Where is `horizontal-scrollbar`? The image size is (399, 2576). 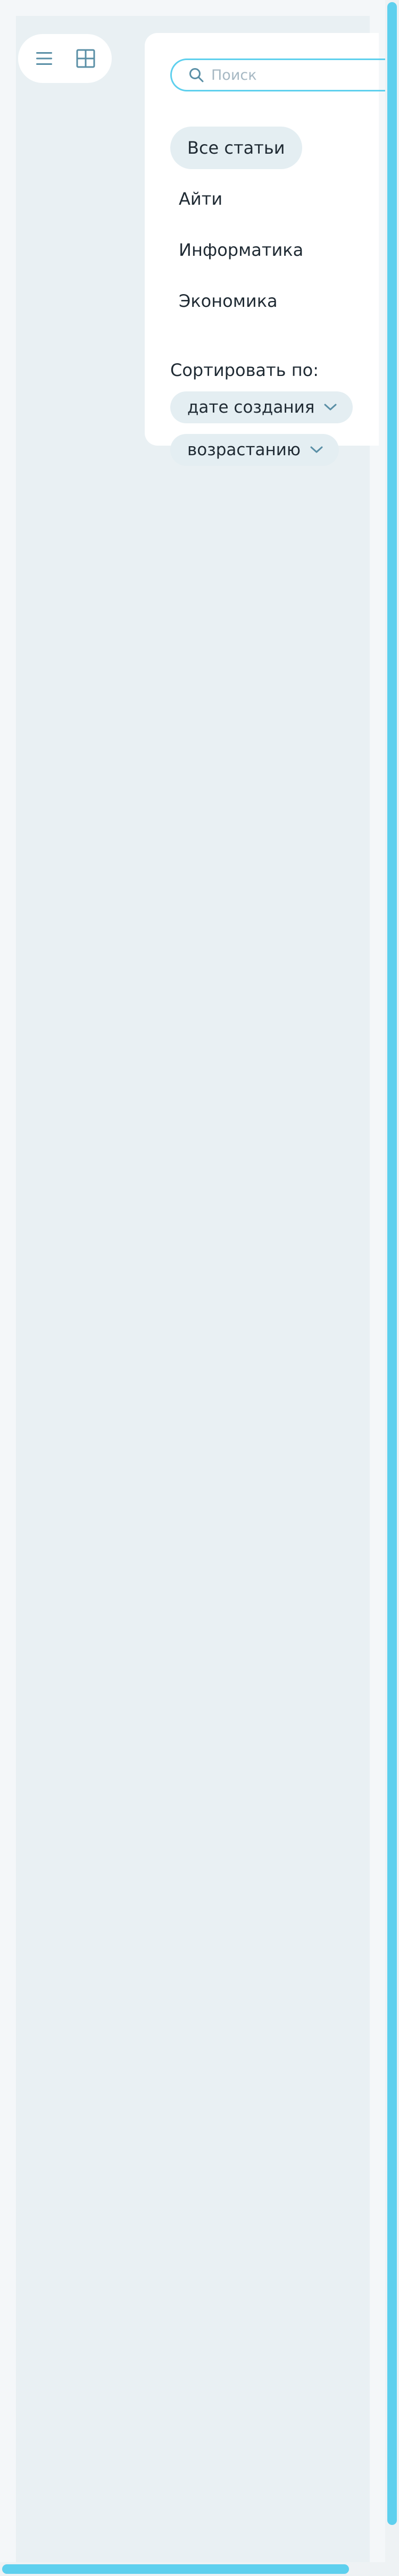 horizontal-scrollbar is located at coordinates (193, 2569).